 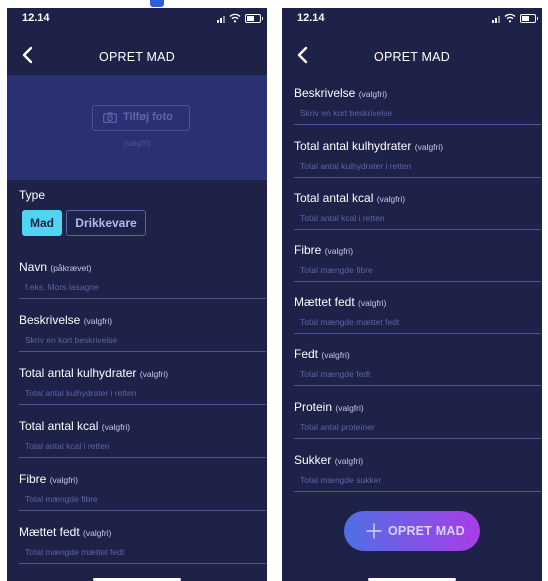 I want to click on field-fedt: Fedt (valgfri), so click(x=417, y=369).